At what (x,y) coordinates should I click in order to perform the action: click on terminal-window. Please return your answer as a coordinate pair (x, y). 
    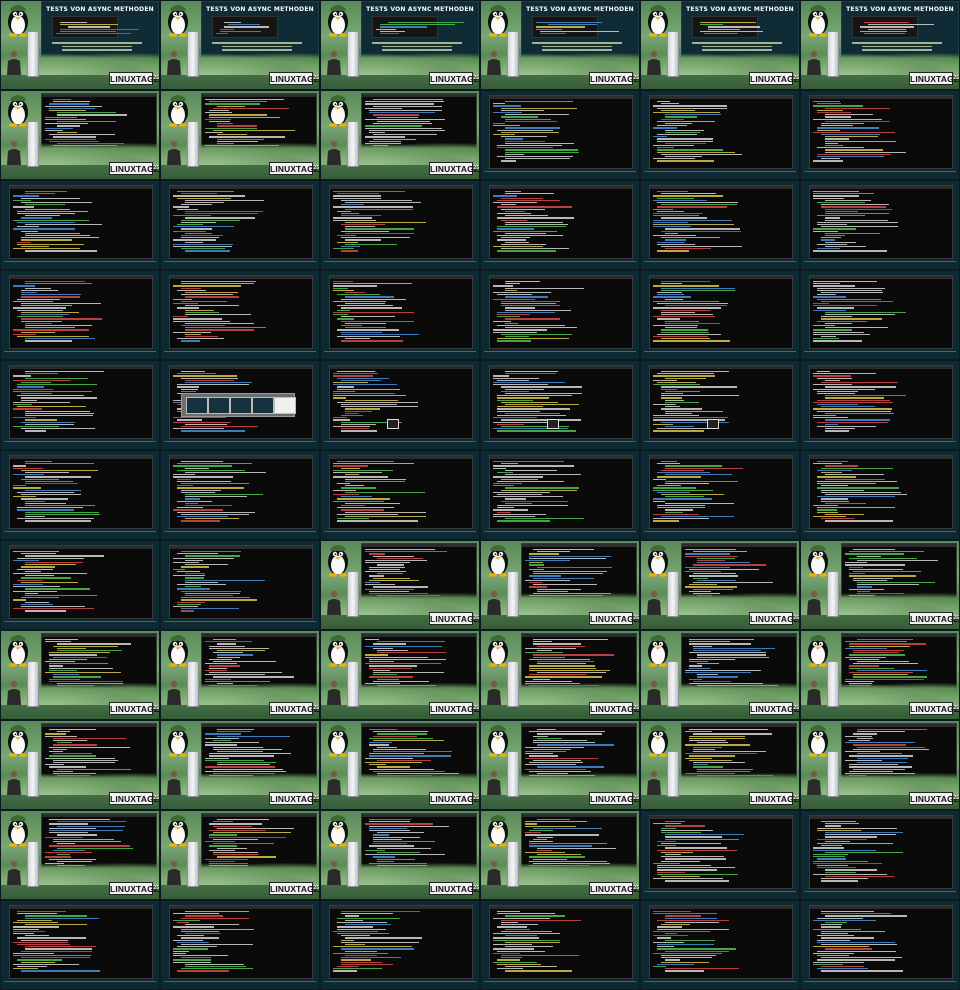
    Looking at the image, I should click on (561, 132).